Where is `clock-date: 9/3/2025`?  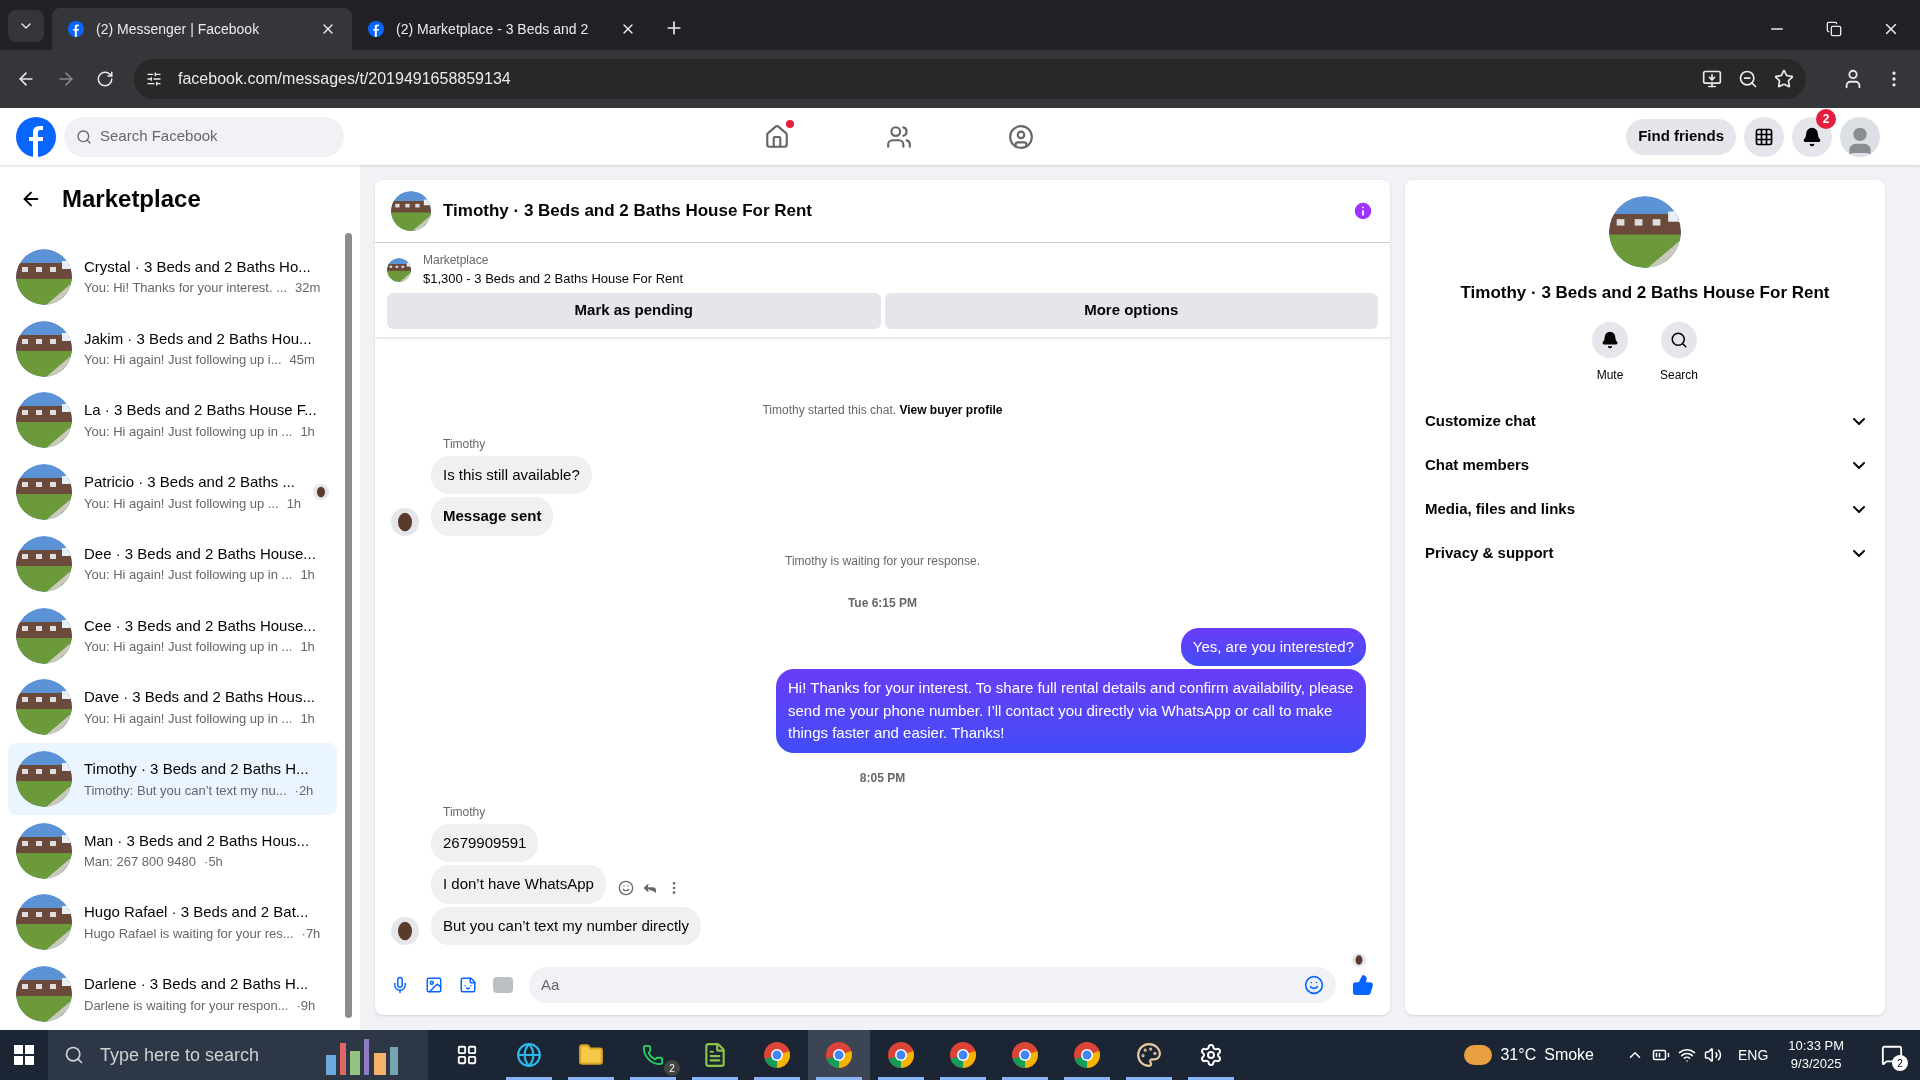
clock-date: 9/3/2025 is located at coordinates (1816, 1064).